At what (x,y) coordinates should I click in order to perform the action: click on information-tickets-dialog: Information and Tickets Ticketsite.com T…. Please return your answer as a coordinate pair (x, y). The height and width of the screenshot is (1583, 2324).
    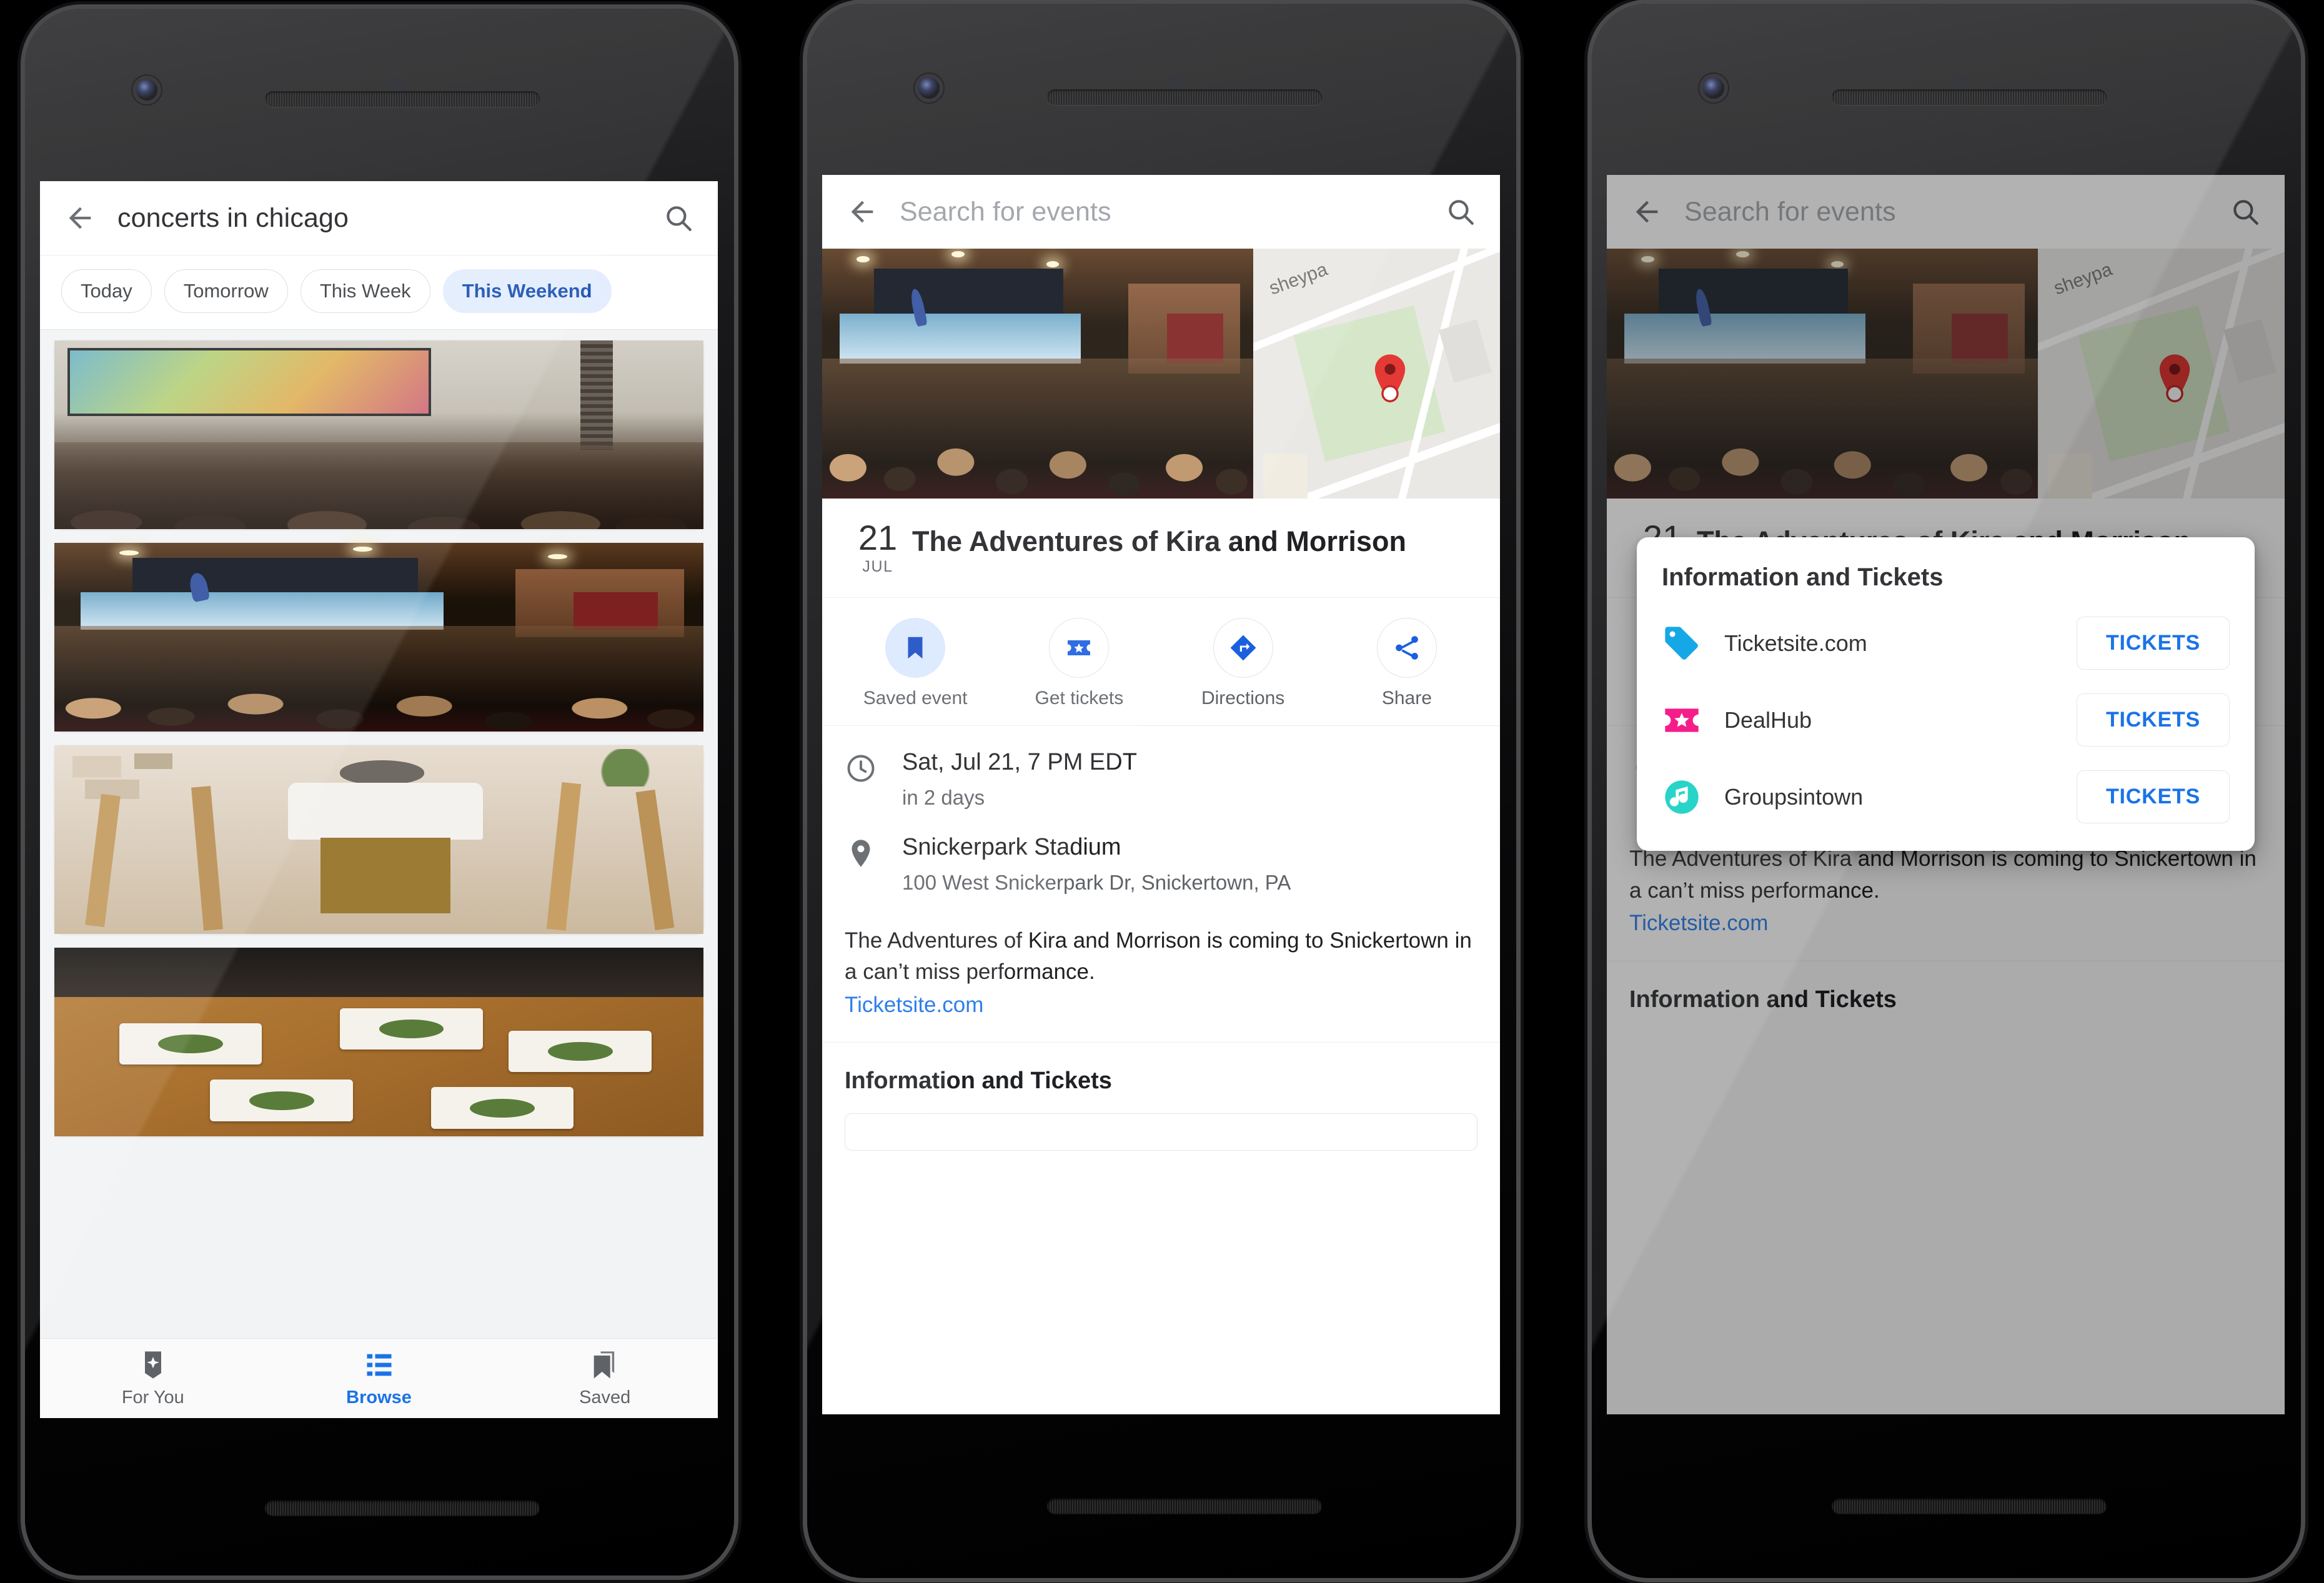
    Looking at the image, I should click on (1946, 694).